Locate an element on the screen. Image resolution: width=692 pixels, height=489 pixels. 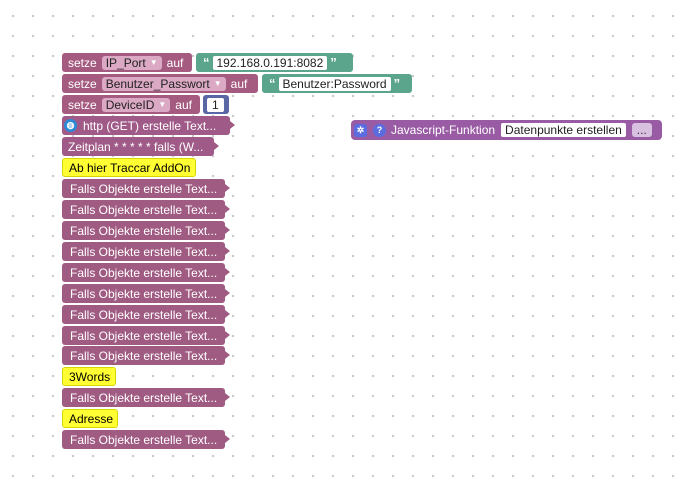
help-icon: ? is located at coordinates (379, 130).